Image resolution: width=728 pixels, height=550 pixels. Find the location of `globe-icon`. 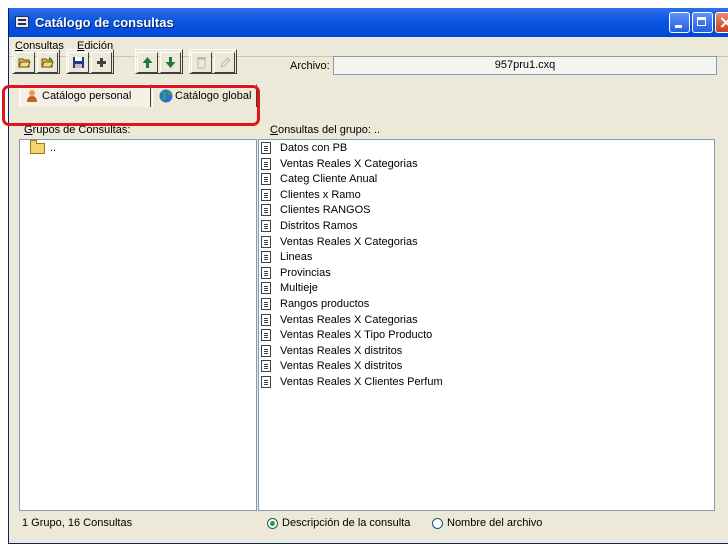

globe-icon is located at coordinates (166, 96).